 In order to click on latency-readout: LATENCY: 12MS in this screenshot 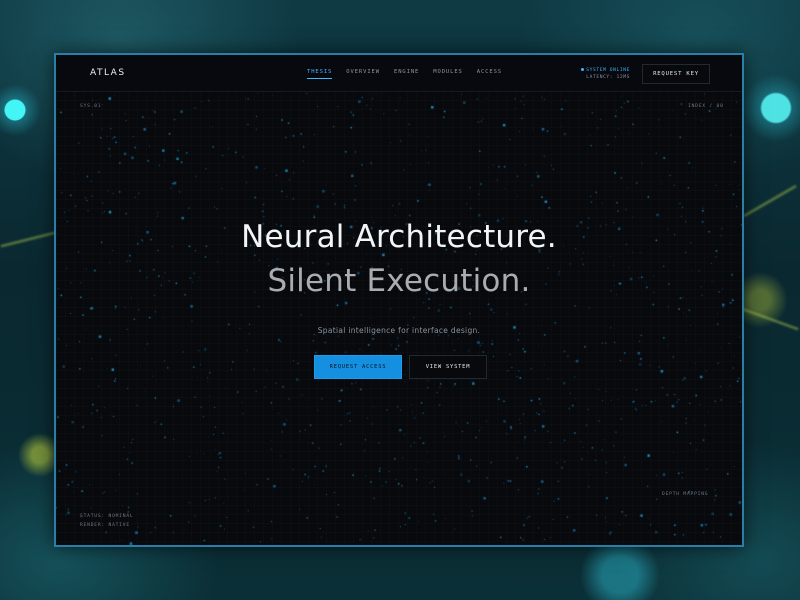, I will do `click(608, 77)`.